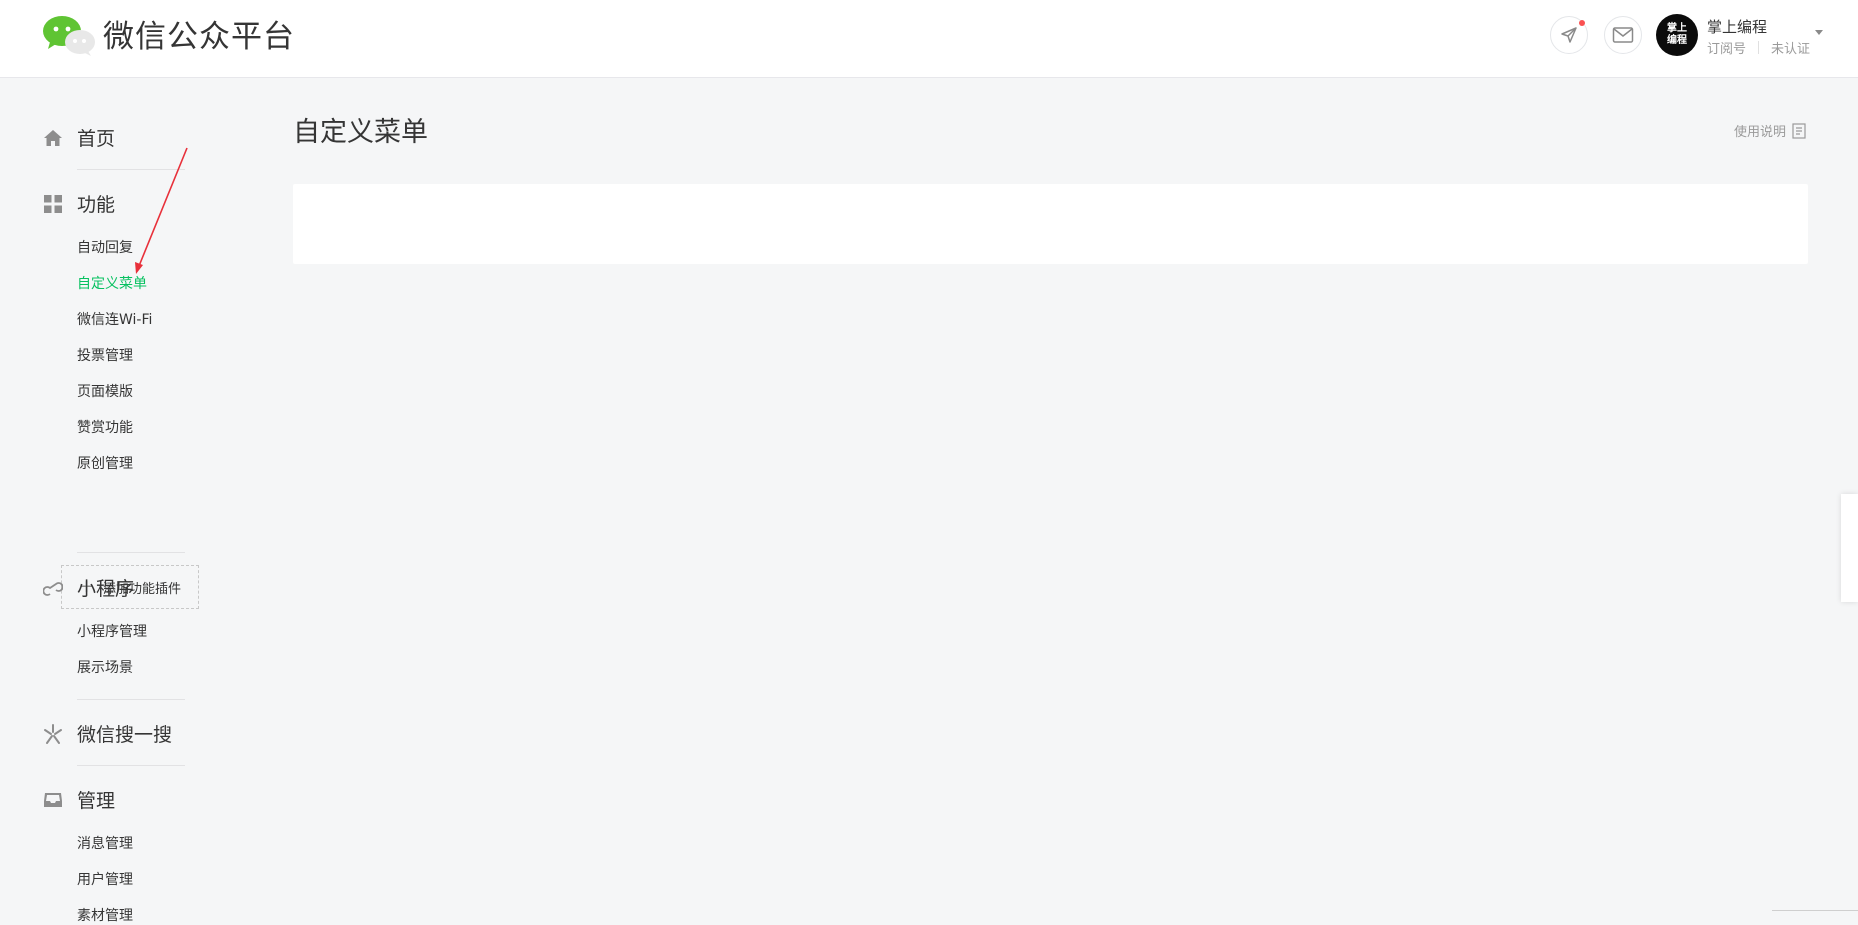 This screenshot has width=1858, height=925. I want to click on wechat-logo-icon, so click(69, 36).